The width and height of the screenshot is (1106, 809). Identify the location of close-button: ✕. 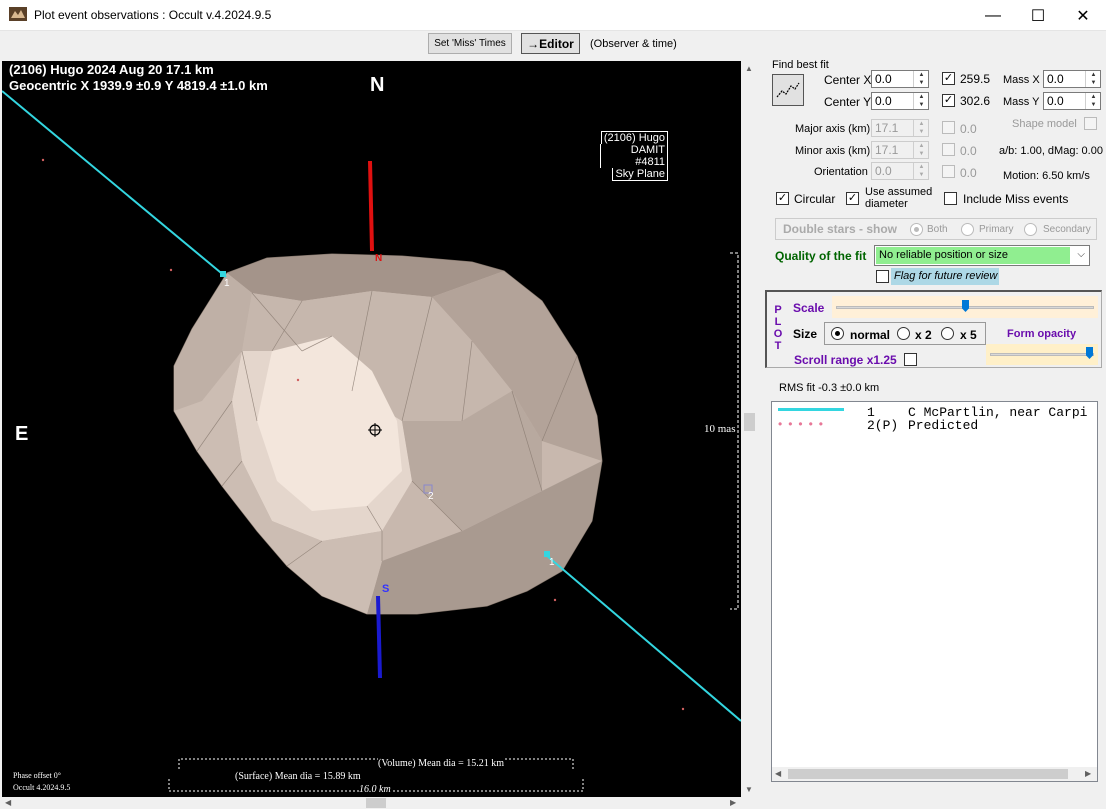
(1083, 15).